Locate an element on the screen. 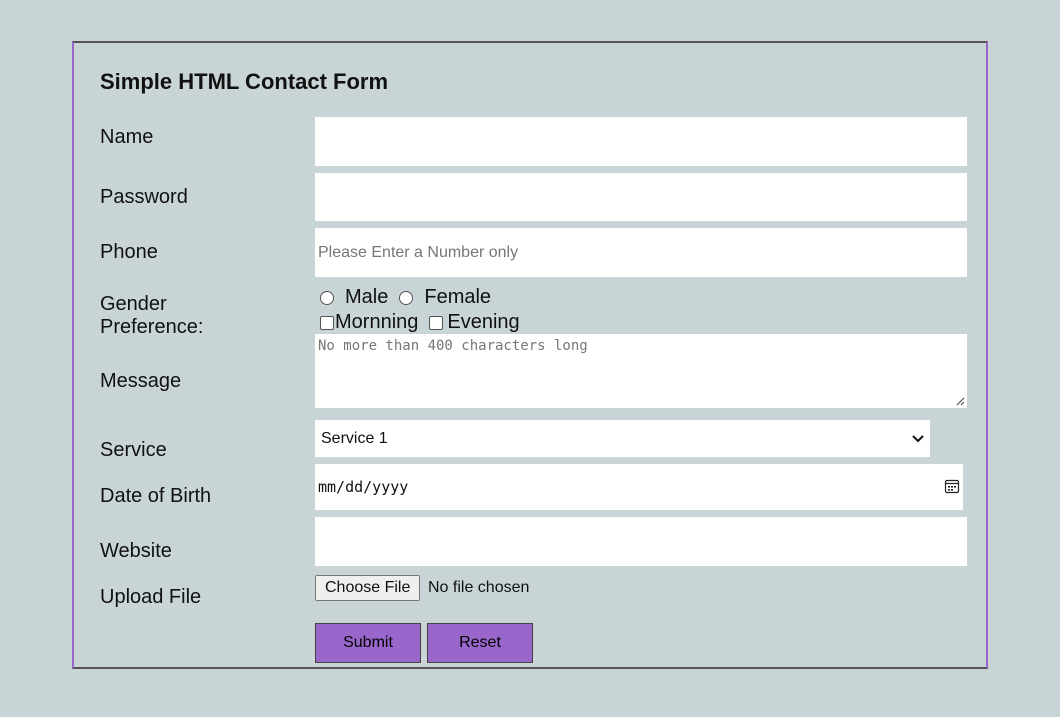  chevron-down-icon is located at coordinates (918, 439).